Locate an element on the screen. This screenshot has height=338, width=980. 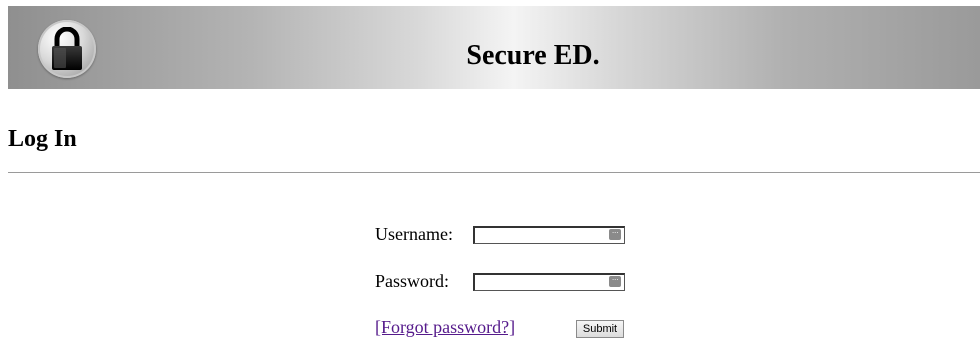
forgot-password-link: [Forgot password?] is located at coordinates (445, 327).